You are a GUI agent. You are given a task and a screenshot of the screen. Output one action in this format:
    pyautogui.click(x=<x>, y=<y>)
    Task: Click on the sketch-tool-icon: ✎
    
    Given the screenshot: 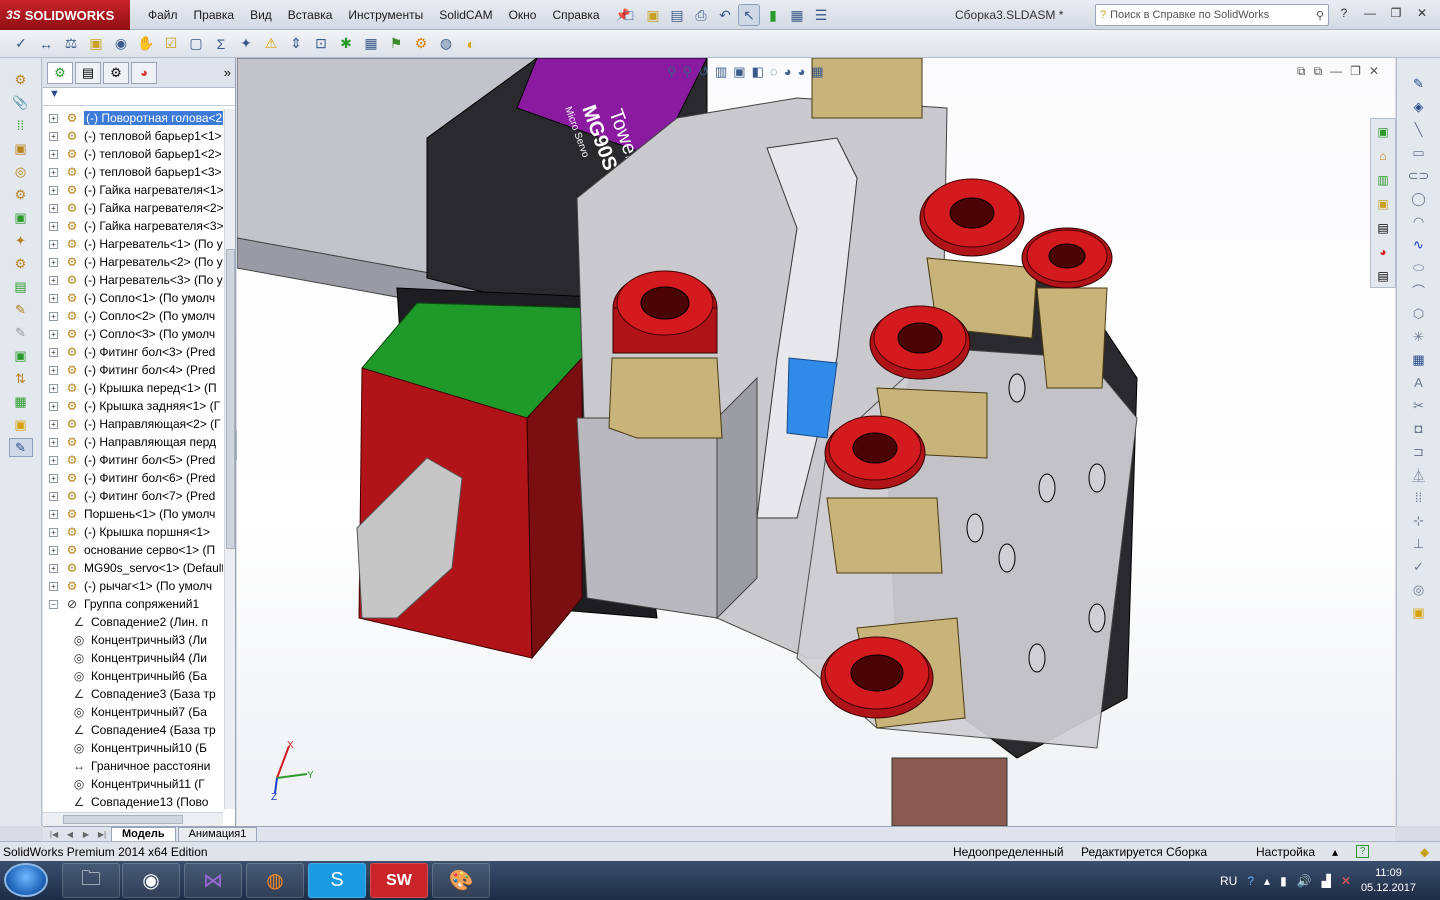 What is the action you would take?
    pyautogui.click(x=20, y=447)
    